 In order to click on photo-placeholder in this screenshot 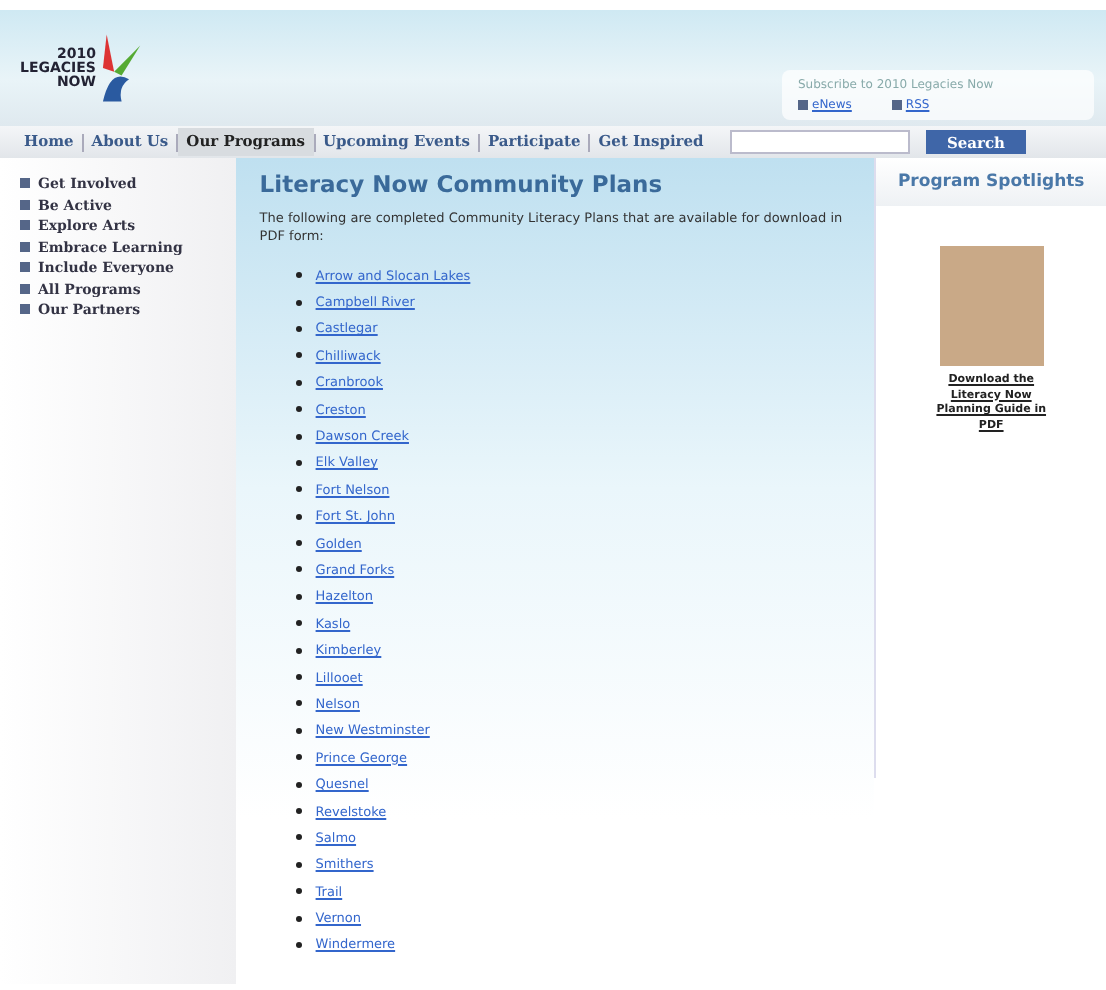, I will do `click(991, 306)`.